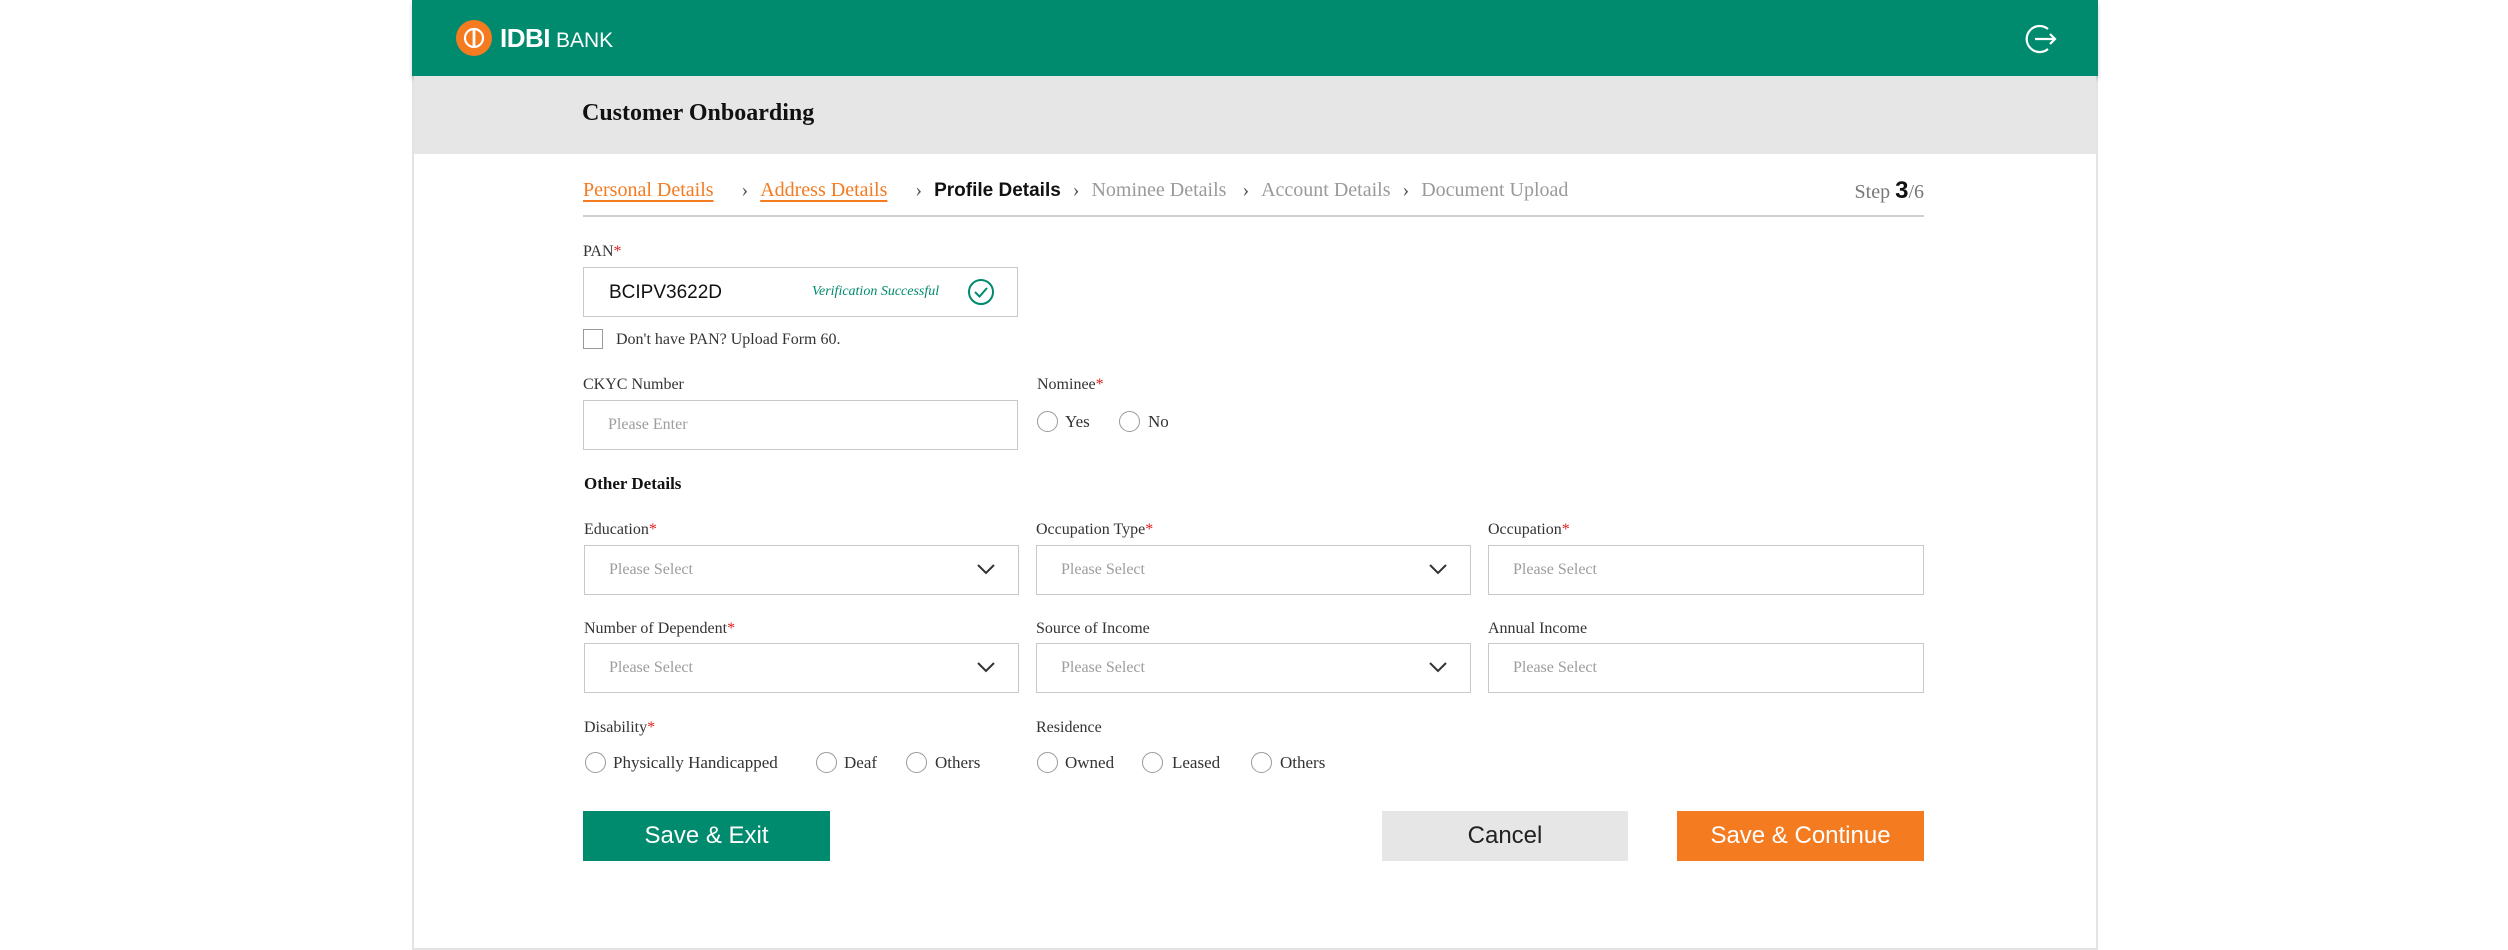 The width and height of the screenshot is (2508, 950). Describe the element at coordinates (801, 570) in the screenshot. I see `education-select: Please Select` at that location.